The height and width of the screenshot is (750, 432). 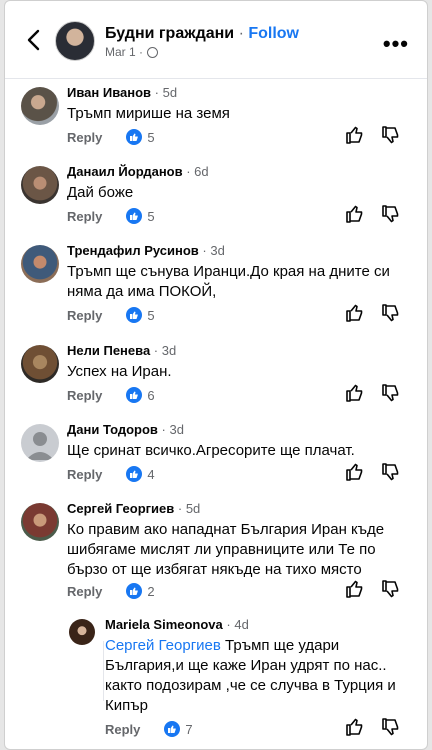 I want to click on reaction-count: 6, so click(x=140, y=395).